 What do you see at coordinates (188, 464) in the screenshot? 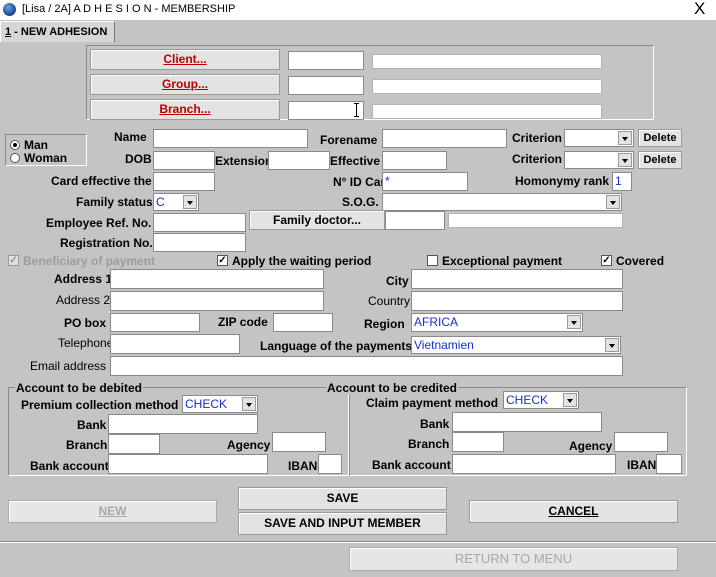
I see `debit-bank-account-input` at bounding box center [188, 464].